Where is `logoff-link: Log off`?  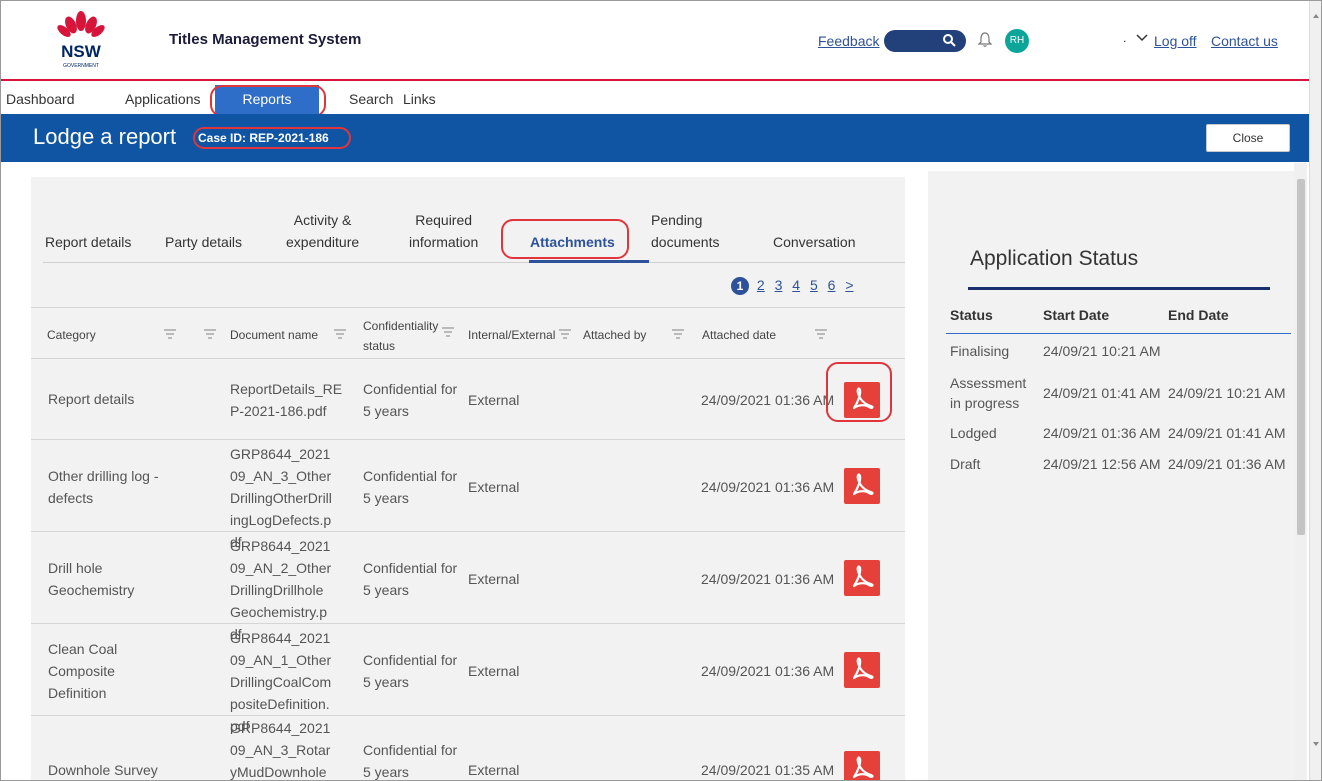
logoff-link: Log off is located at coordinates (1175, 41).